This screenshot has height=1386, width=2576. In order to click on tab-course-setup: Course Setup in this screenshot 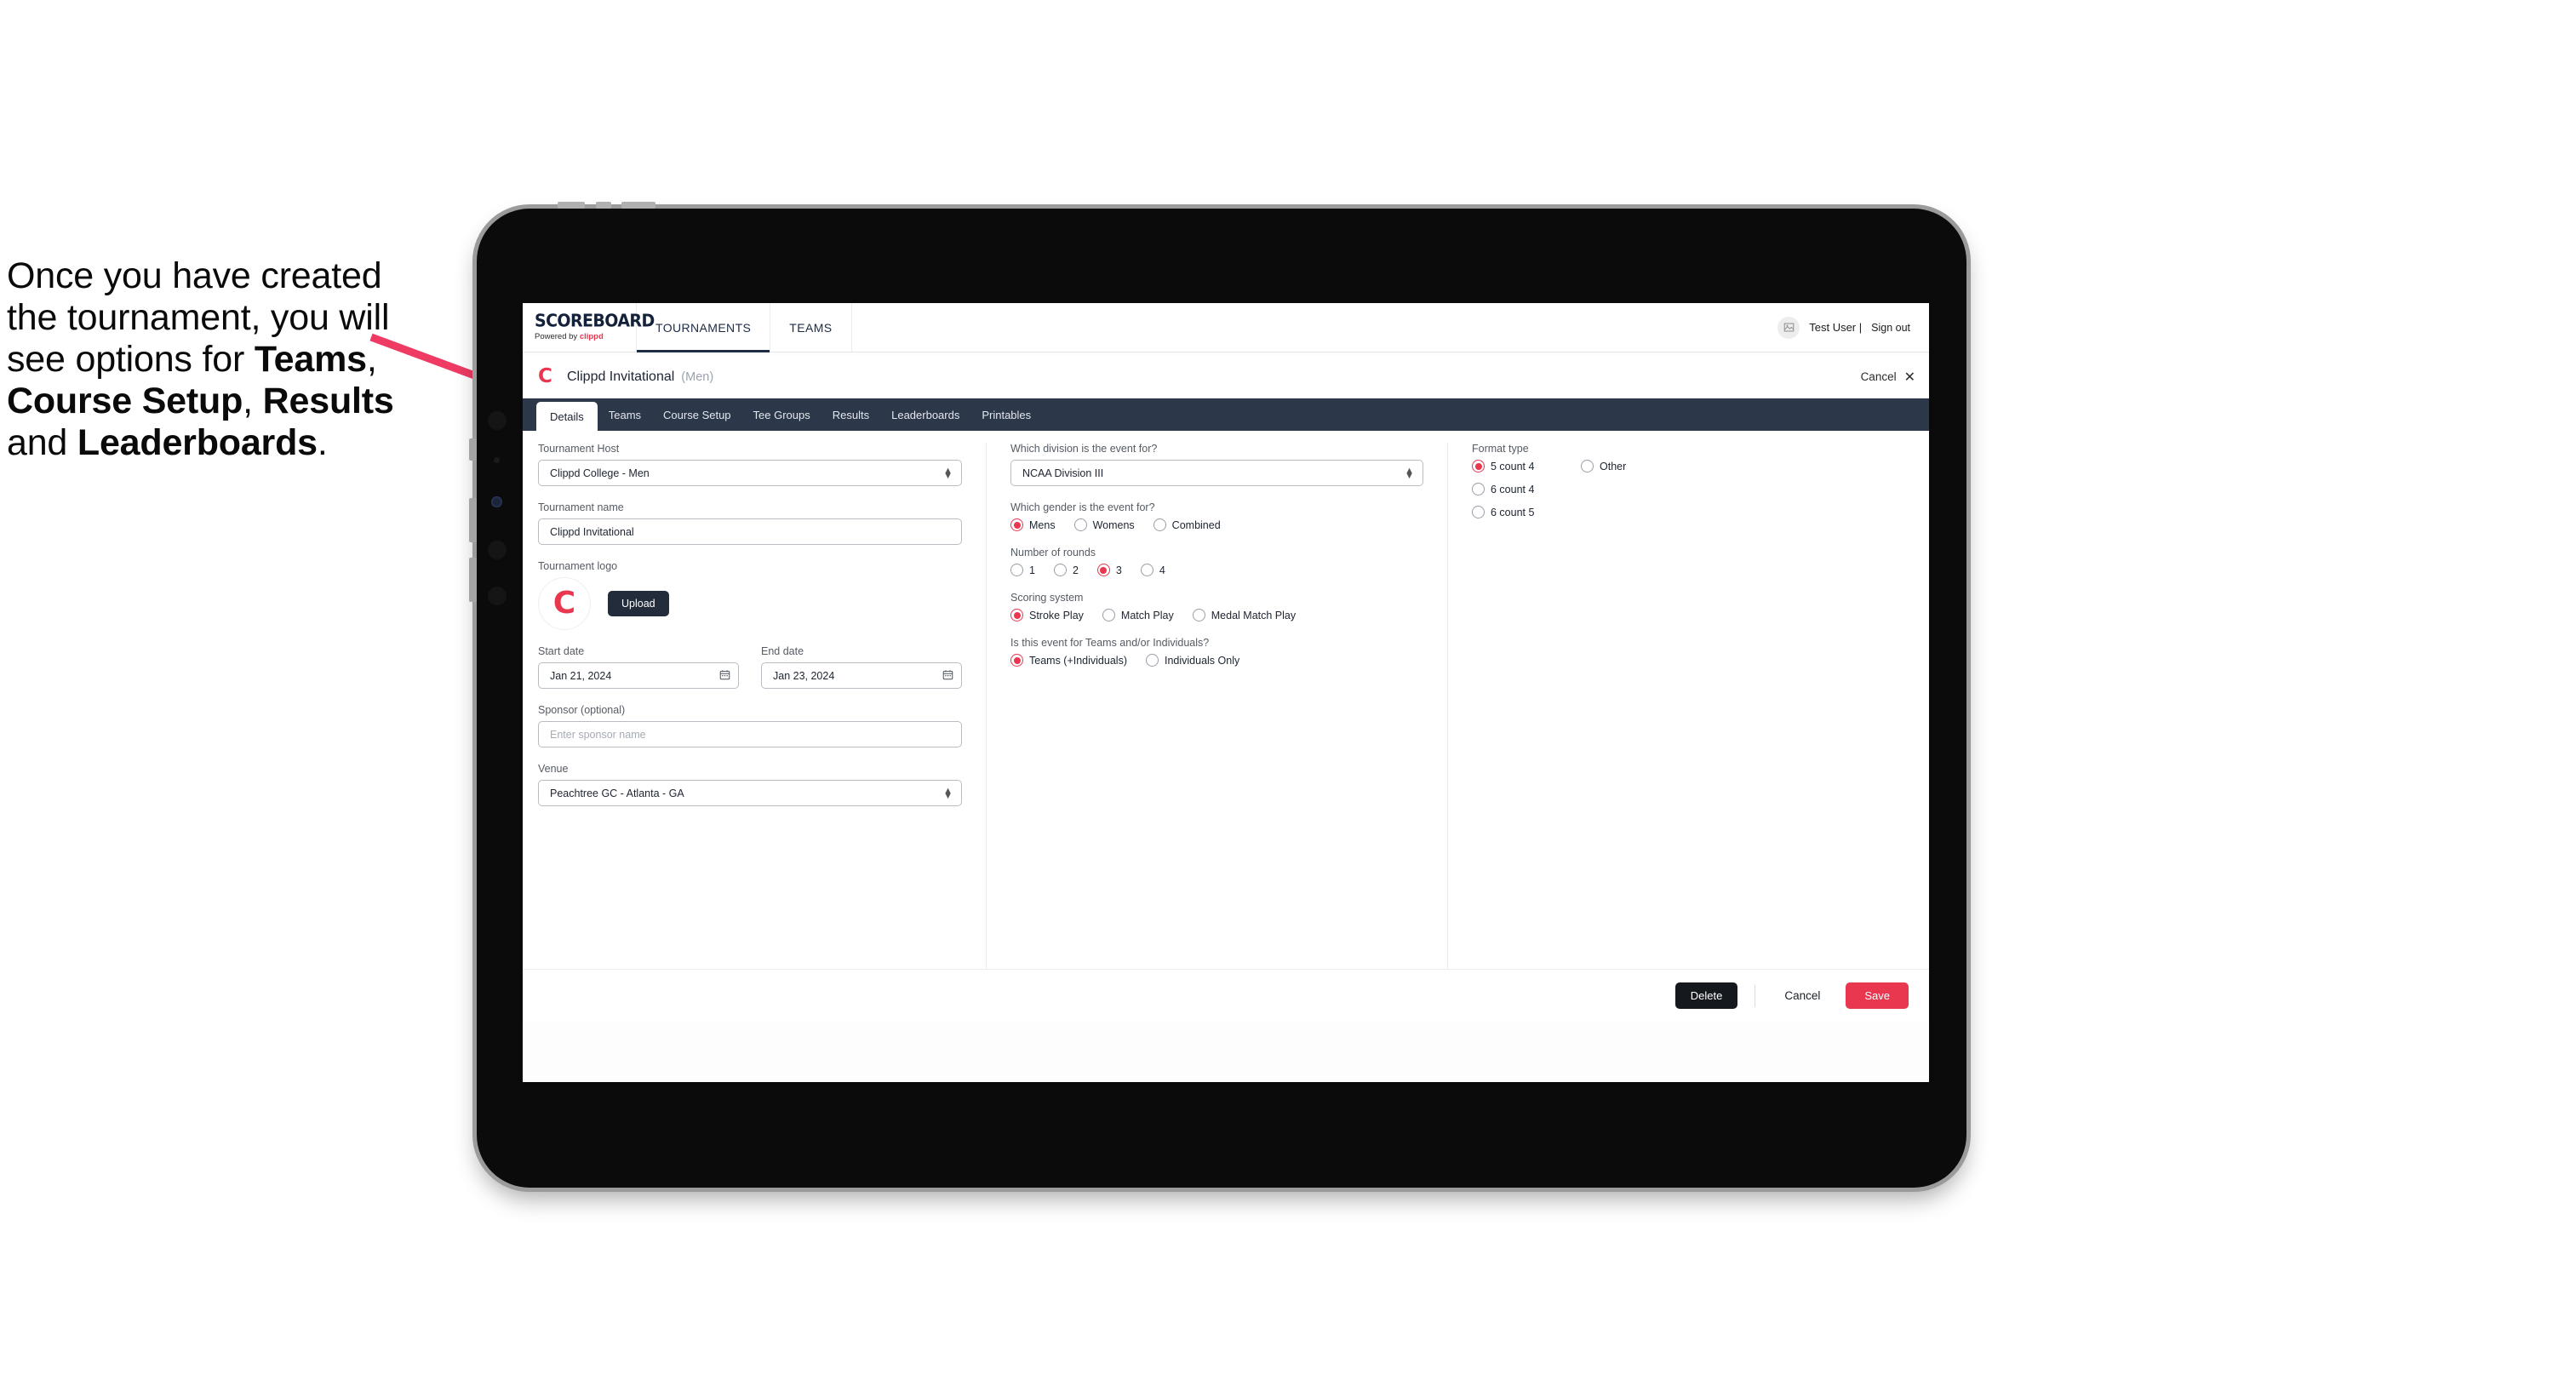, I will do `click(697, 414)`.